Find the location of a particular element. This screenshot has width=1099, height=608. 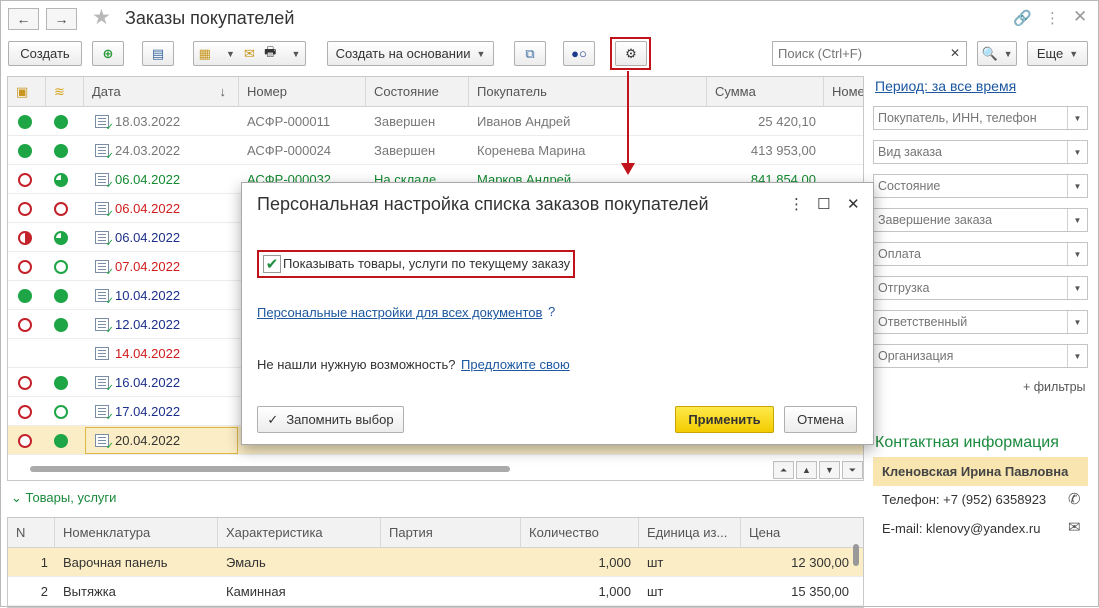

favorite-star-icon: ★ is located at coordinates (101, 17).